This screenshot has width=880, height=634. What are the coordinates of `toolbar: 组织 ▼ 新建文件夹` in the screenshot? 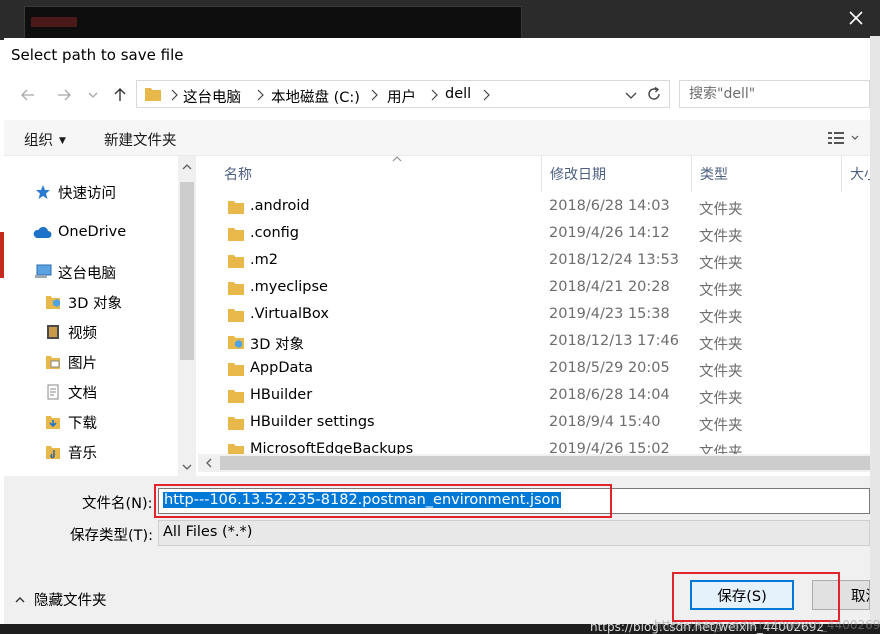 It's located at (437, 138).